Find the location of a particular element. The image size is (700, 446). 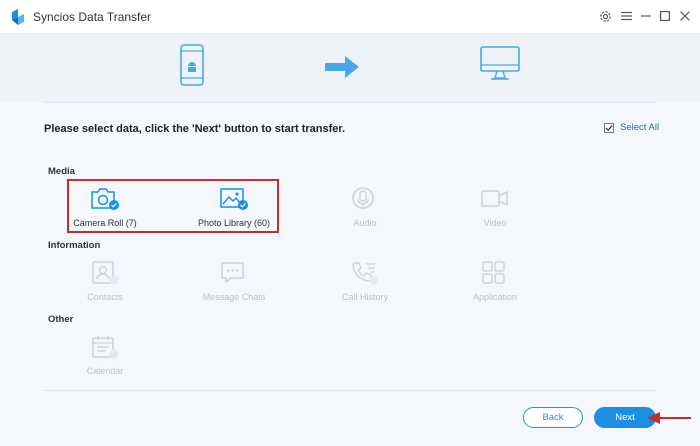

maximize-icon is located at coordinates (665, 16).